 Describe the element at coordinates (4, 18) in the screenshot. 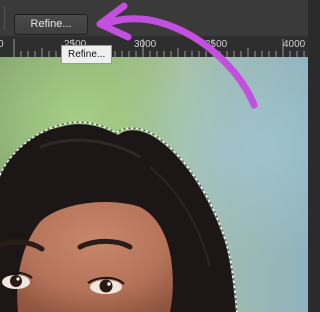

I see `toolbar-divider` at that location.